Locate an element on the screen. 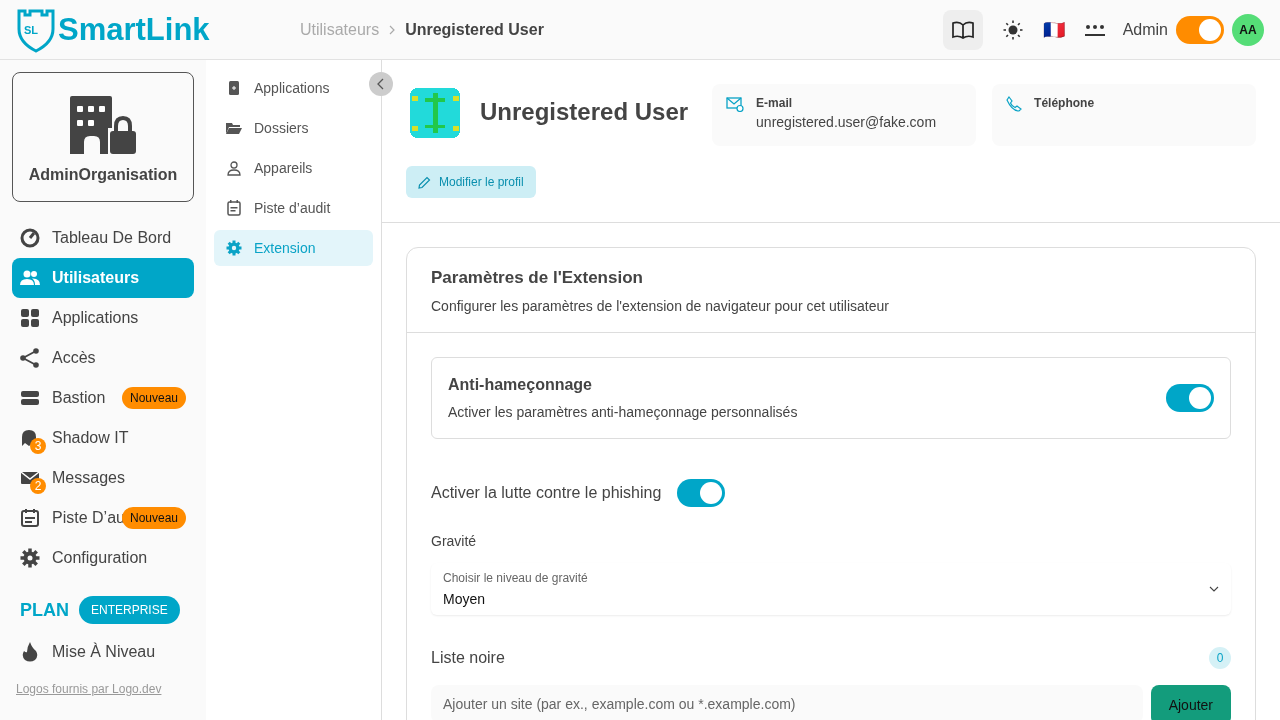 This screenshot has height=720, width=1280. mode-toggle is located at coordinates (1200, 29).